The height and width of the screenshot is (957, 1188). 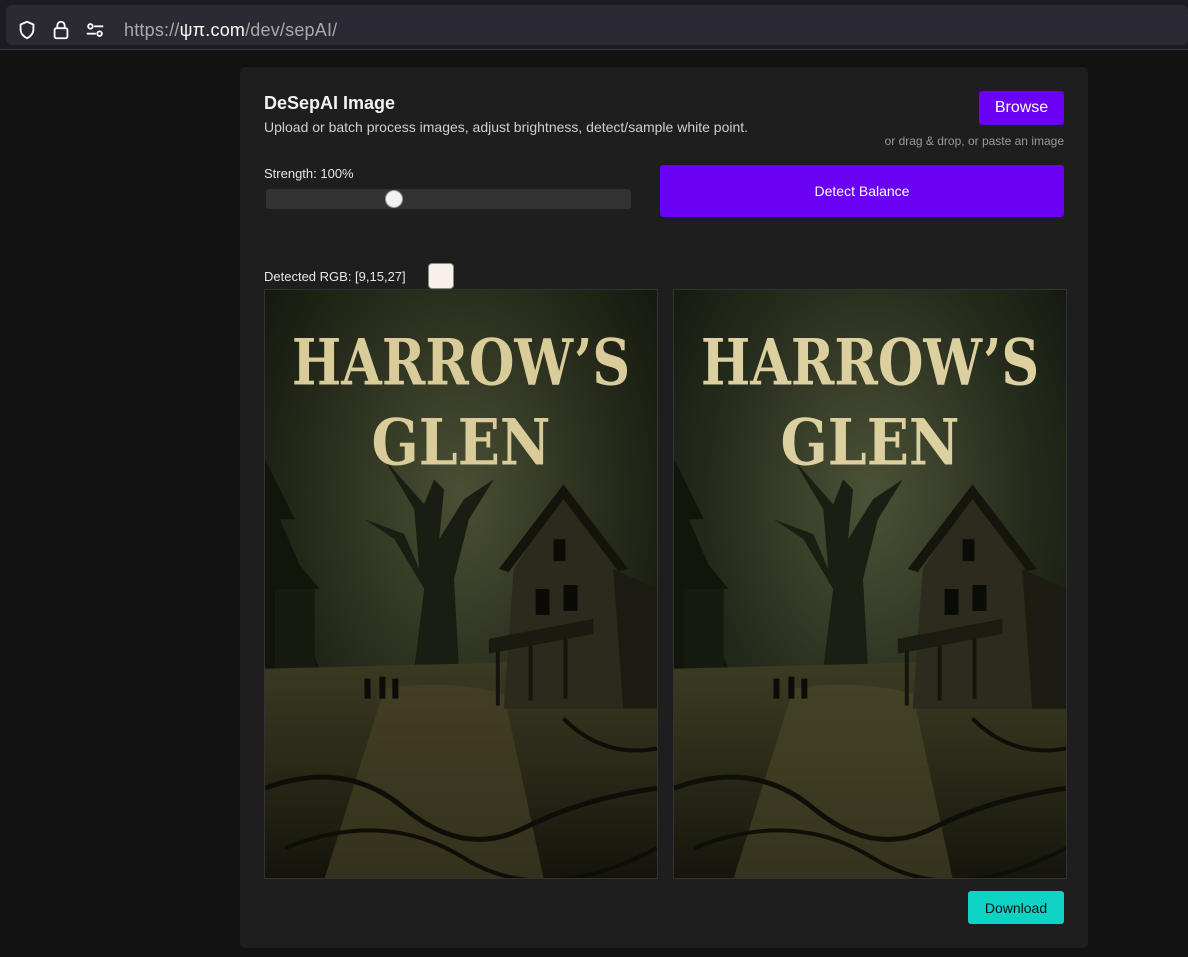 What do you see at coordinates (212, 30) in the screenshot?
I see `url-host: ψπ.com` at bounding box center [212, 30].